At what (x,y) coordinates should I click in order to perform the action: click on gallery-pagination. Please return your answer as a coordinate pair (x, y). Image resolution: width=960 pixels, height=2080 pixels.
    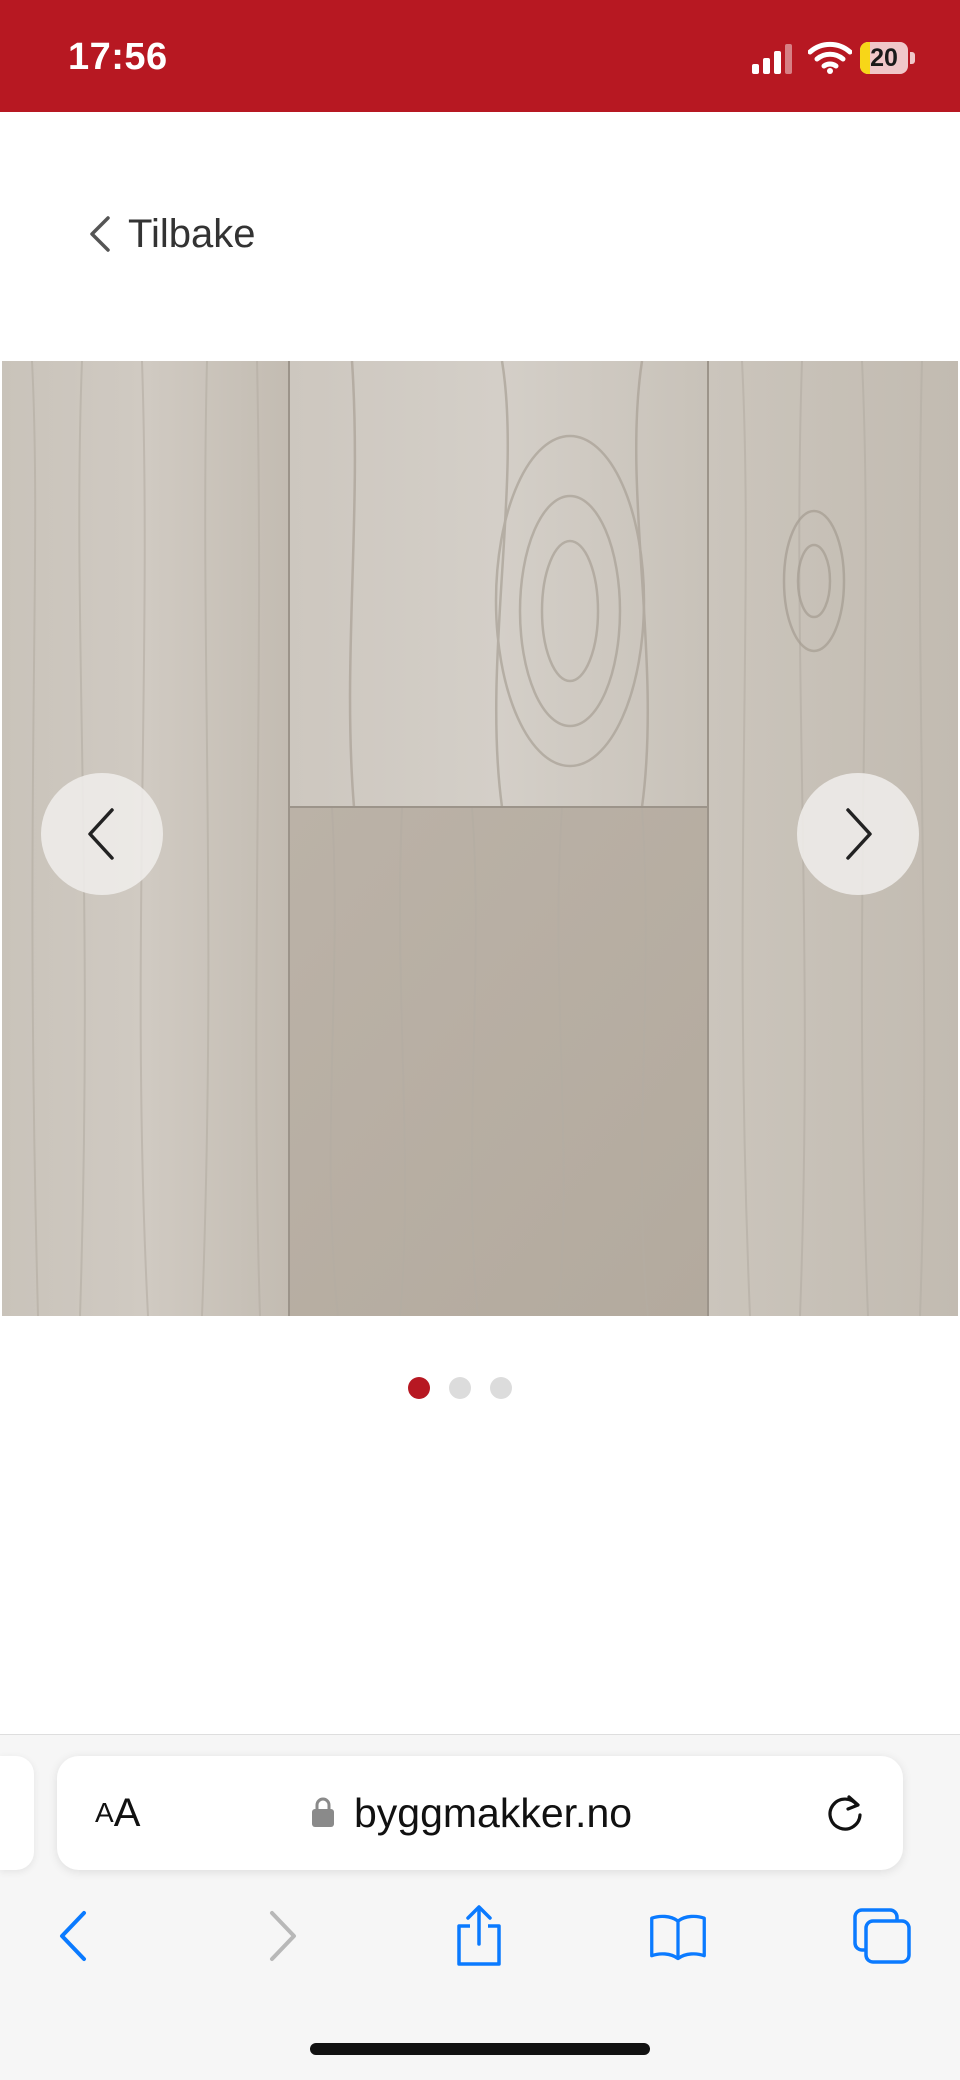
    Looking at the image, I should click on (480, 1388).